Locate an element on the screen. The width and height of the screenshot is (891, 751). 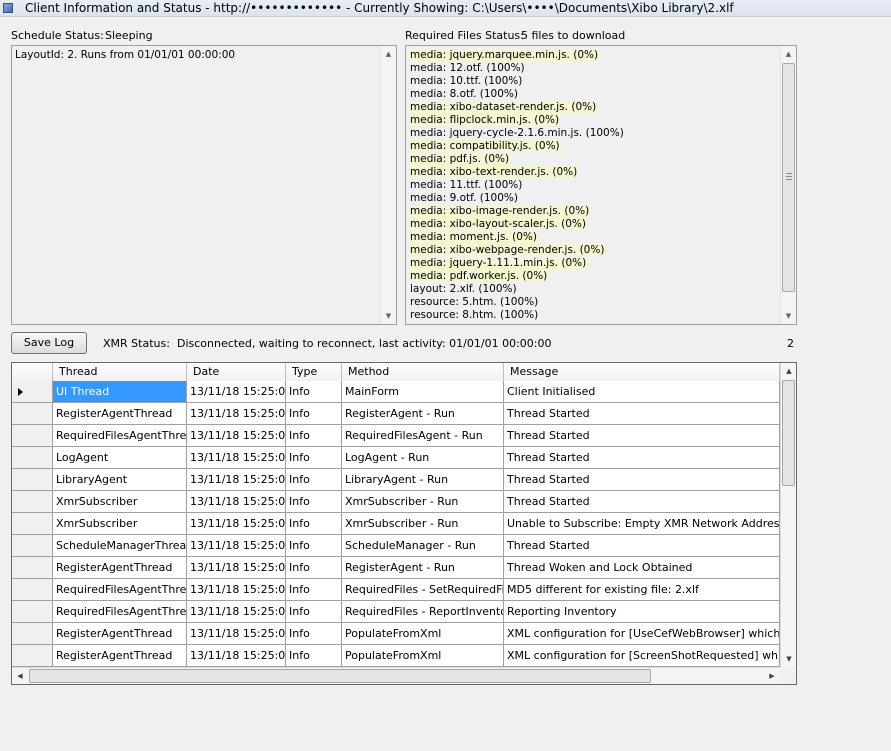
column-header-type: Type is located at coordinates (314, 372).